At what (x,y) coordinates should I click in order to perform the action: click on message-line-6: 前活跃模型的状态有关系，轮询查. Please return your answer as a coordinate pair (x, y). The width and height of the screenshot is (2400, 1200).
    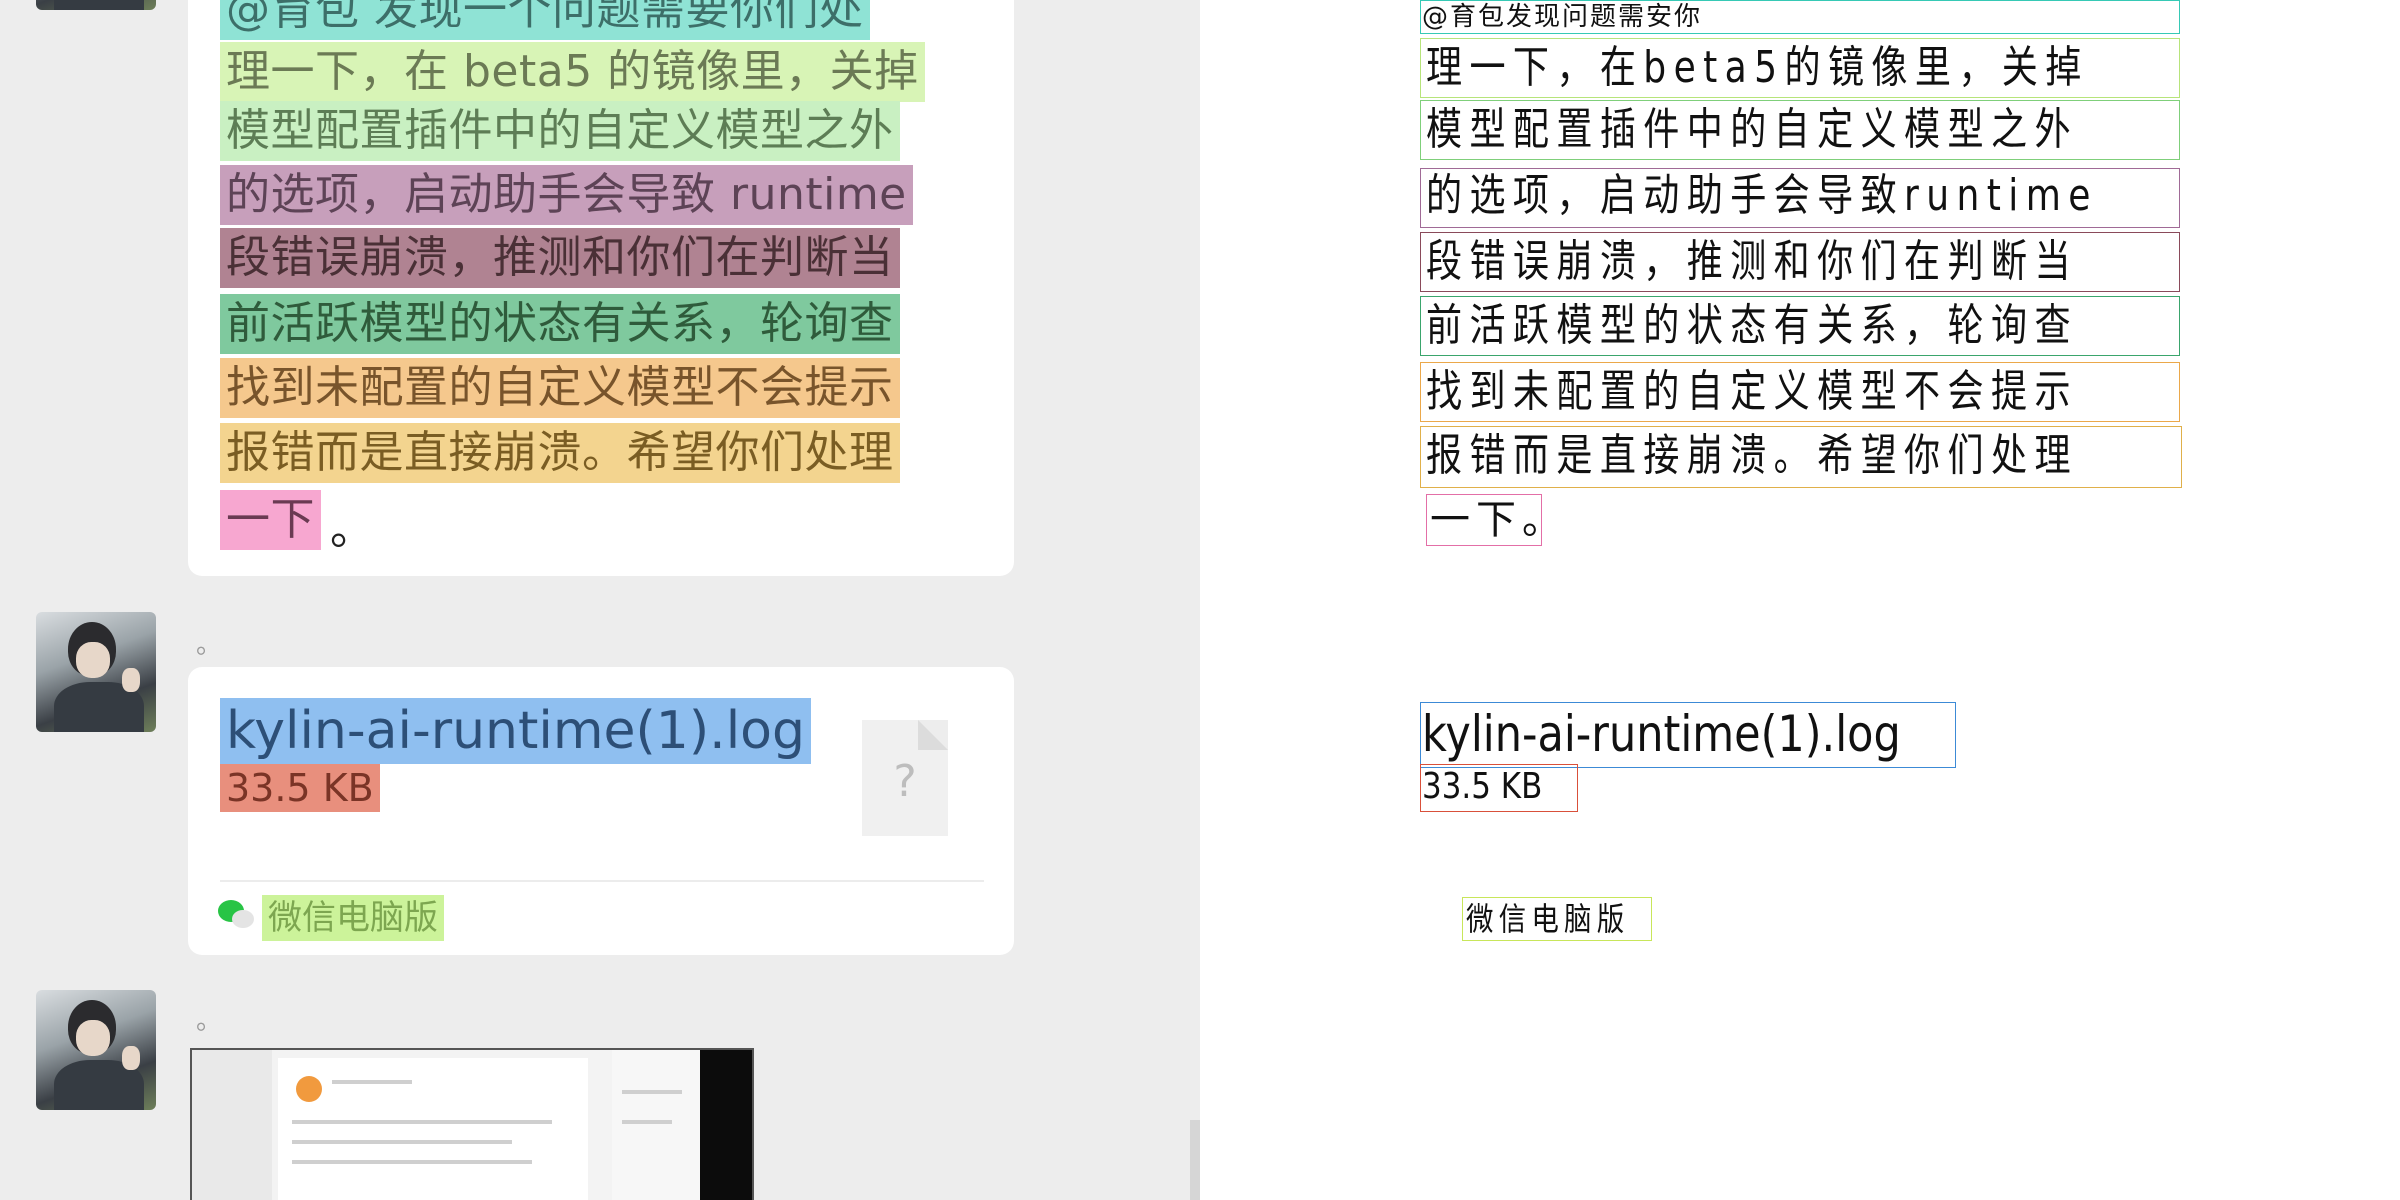
    Looking at the image, I should click on (560, 324).